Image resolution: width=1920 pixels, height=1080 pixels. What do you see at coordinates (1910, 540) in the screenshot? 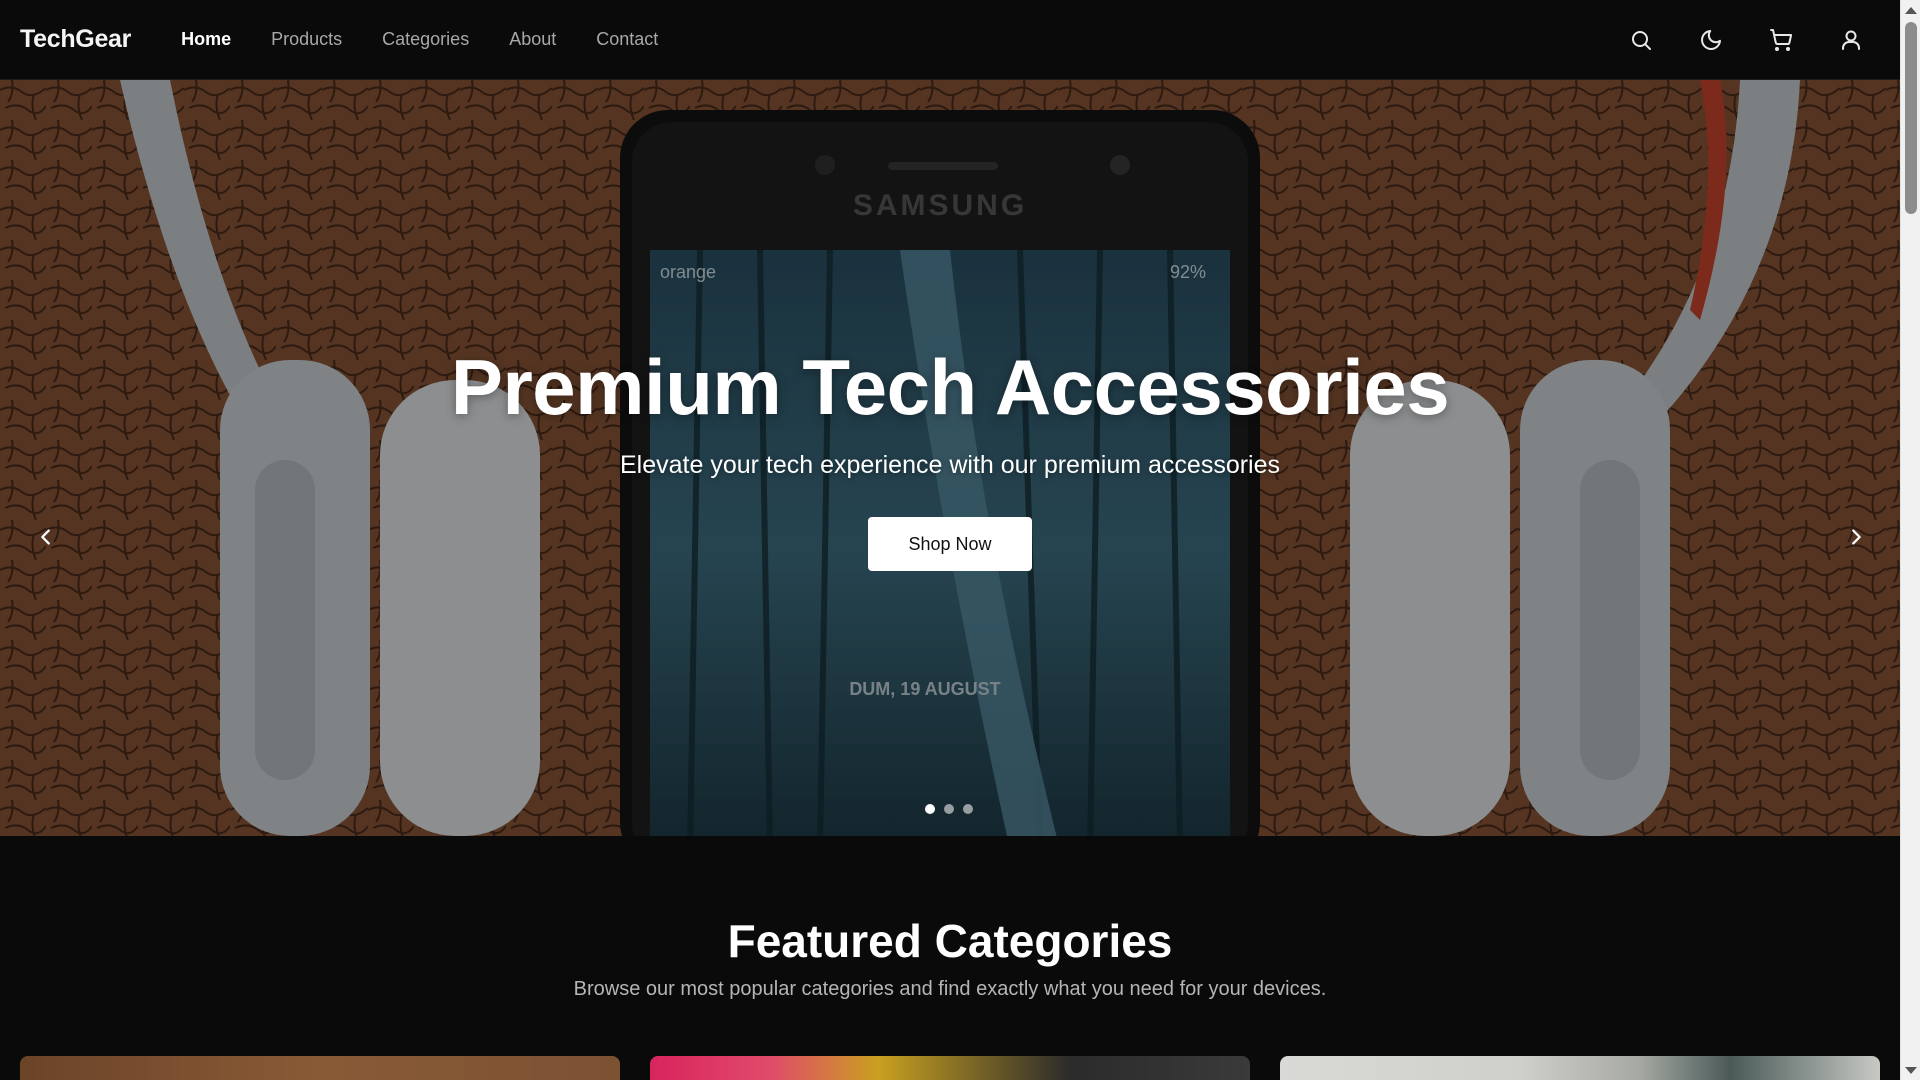
I see `page-scrollbar` at bounding box center [1910, 540].